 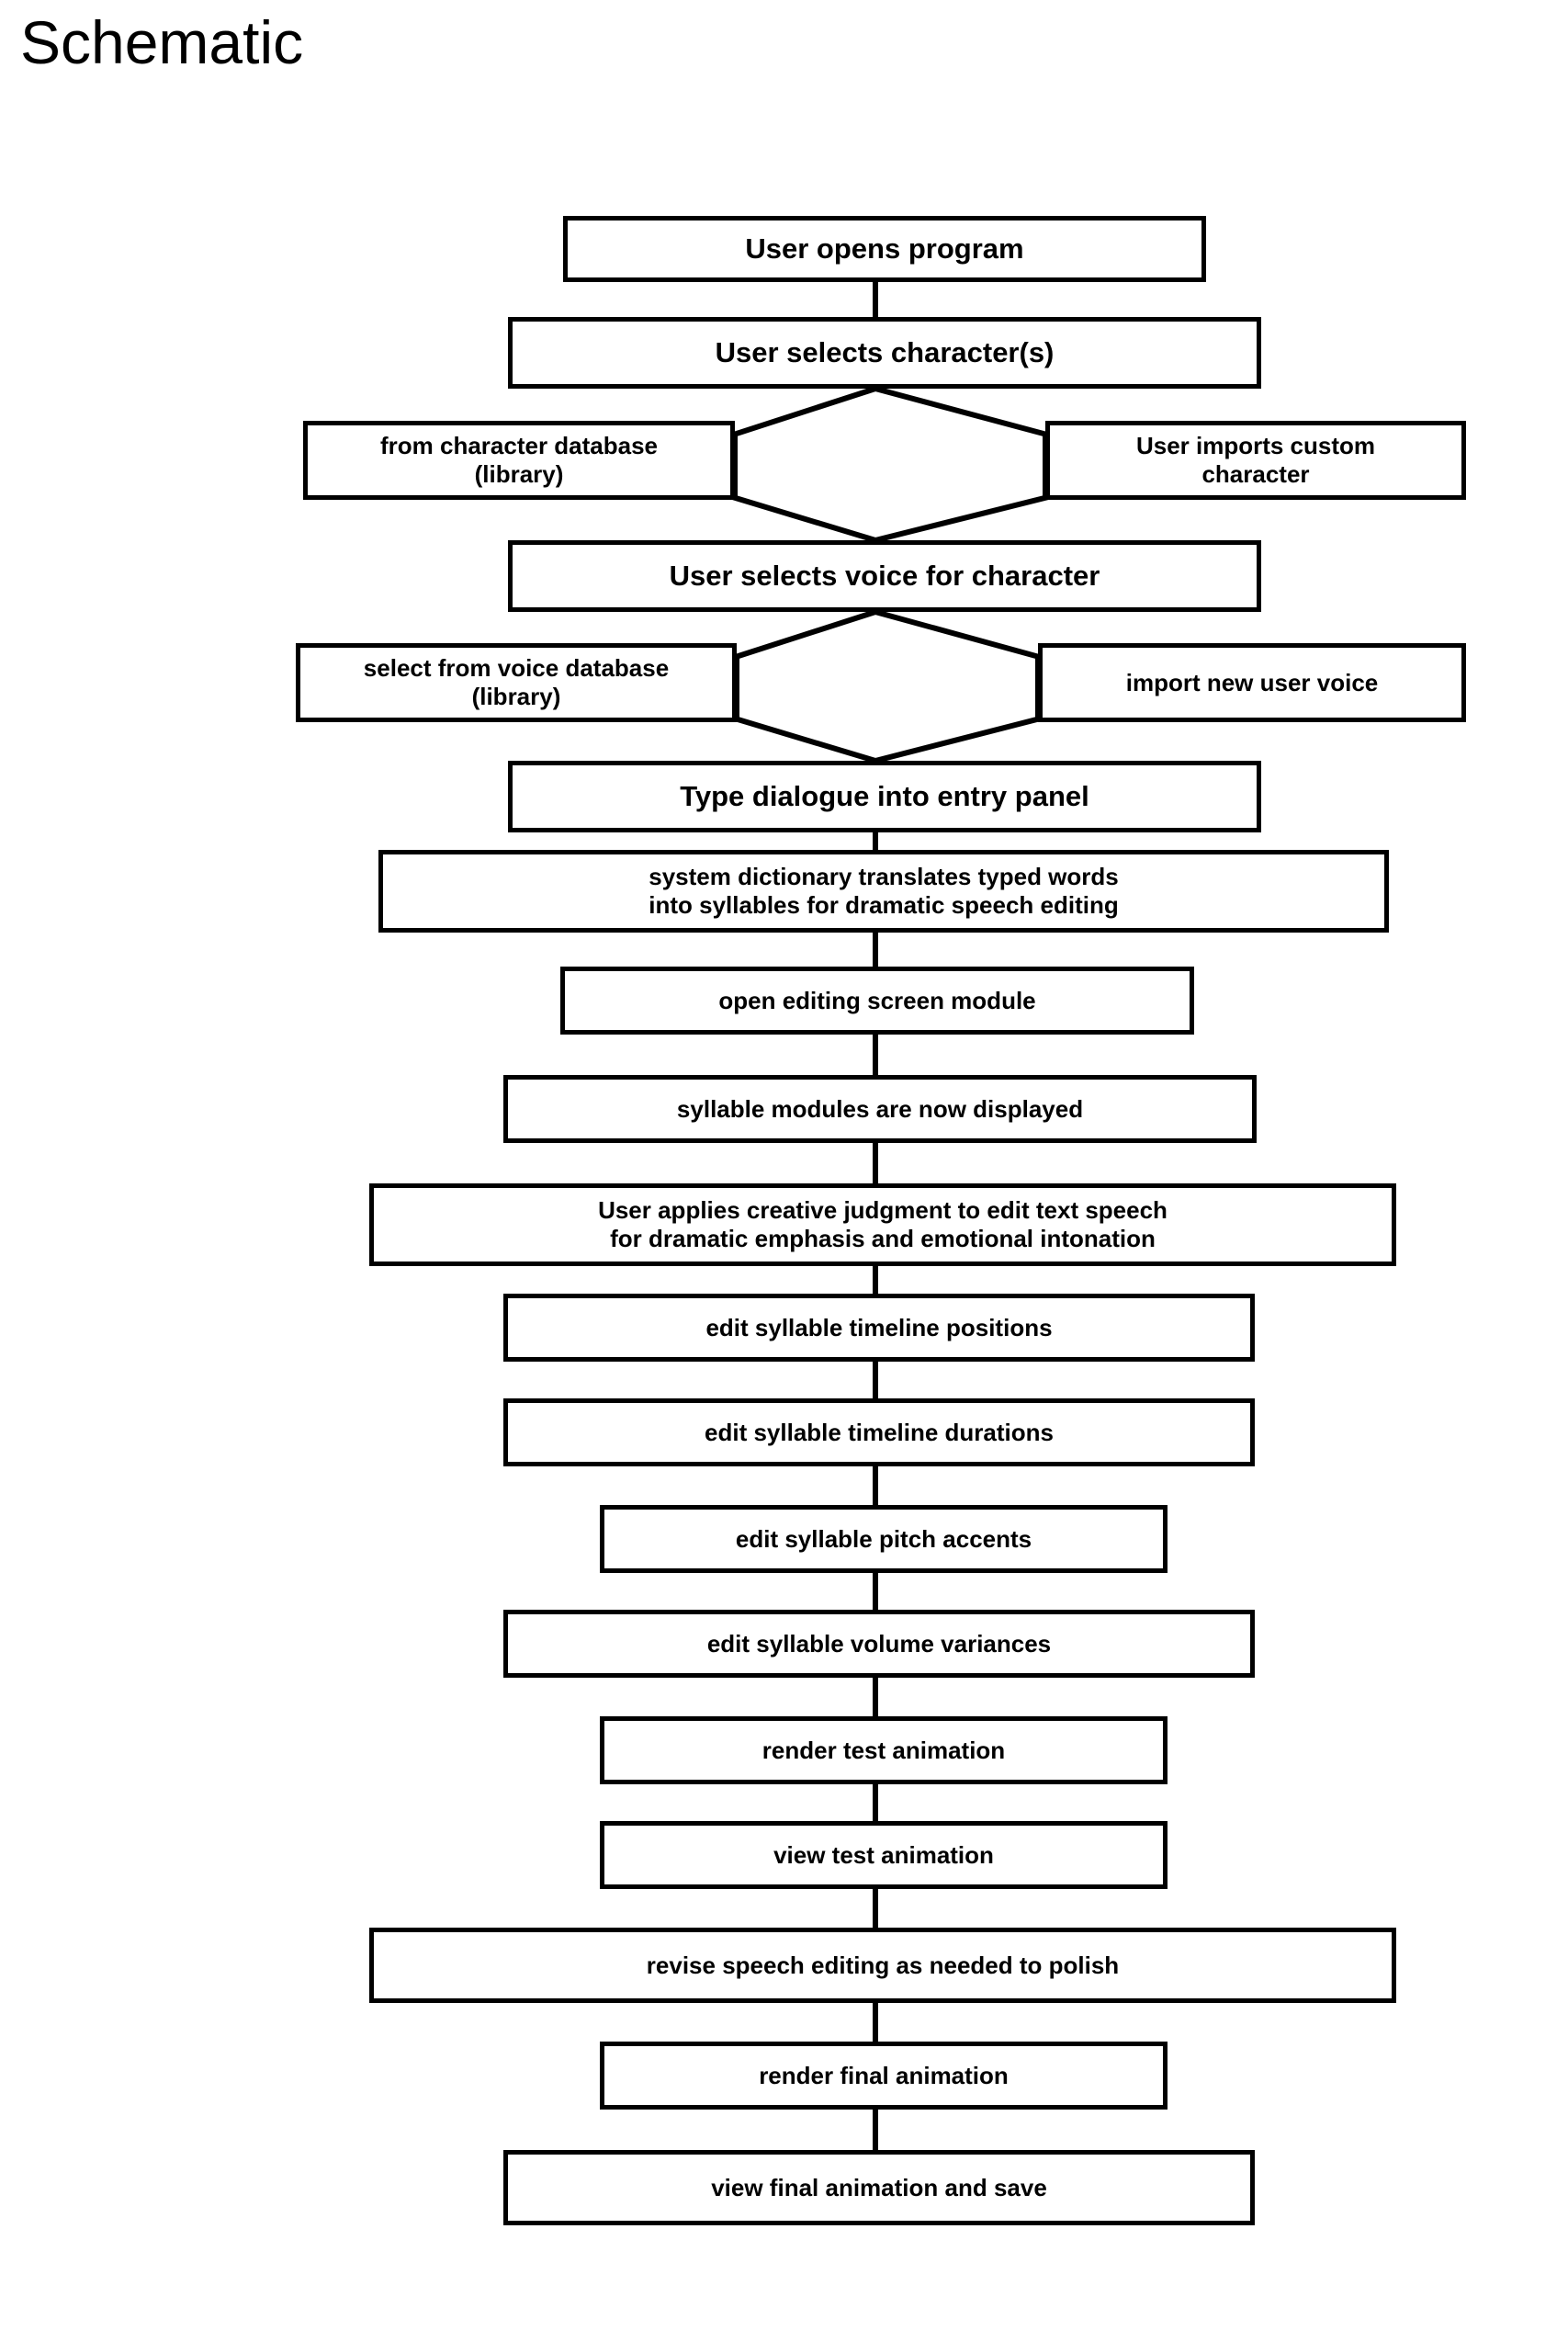 I want to click on flow-node-label: select from voice database (library), so click(x=516, y=682).